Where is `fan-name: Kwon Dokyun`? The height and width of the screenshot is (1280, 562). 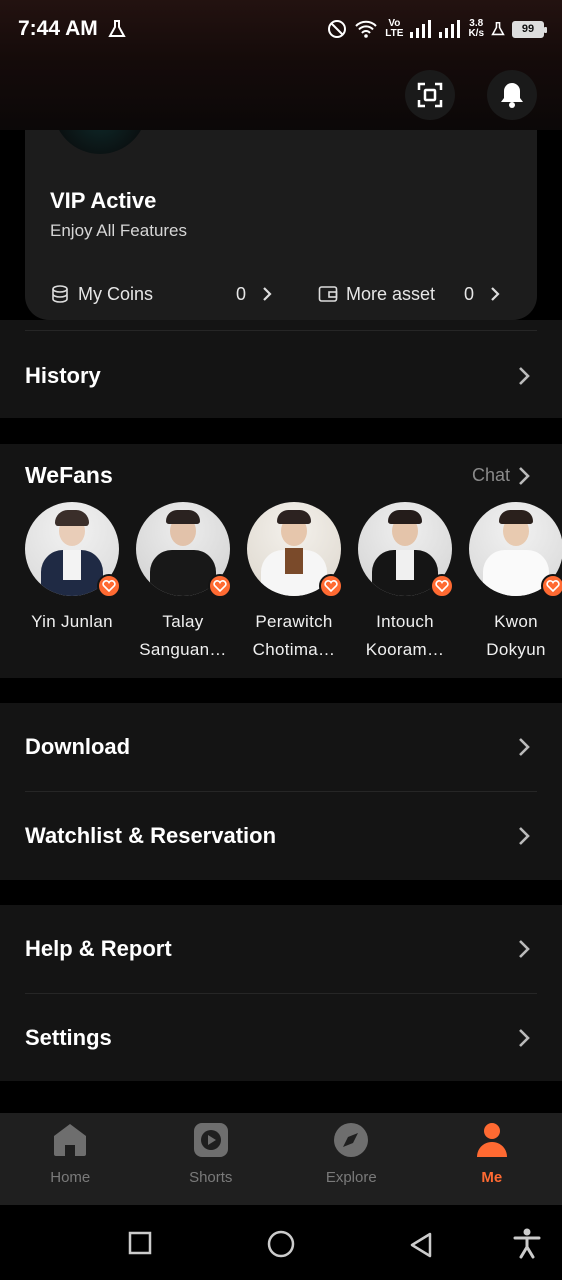
fan-name: Kwon Dokyun is located at coordinates (516, 635).